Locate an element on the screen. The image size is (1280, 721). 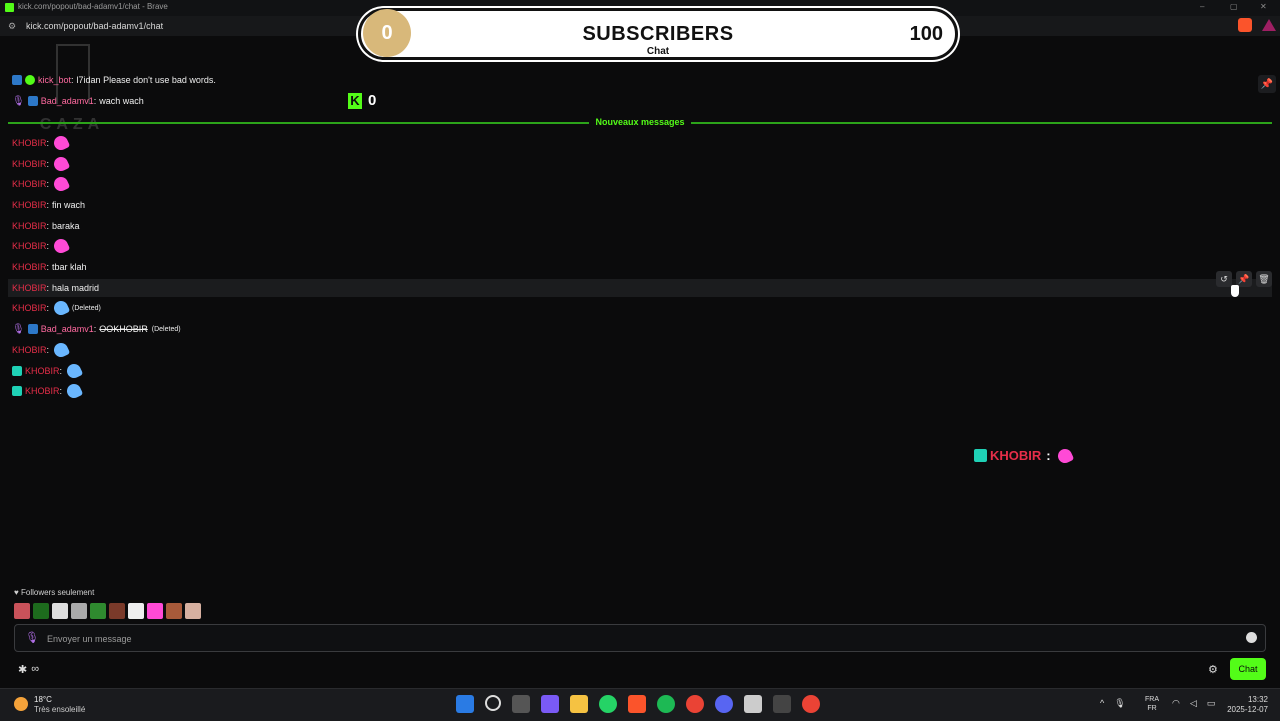
clock-date: 2025-12-07 is located at coordinates (1247, 709).